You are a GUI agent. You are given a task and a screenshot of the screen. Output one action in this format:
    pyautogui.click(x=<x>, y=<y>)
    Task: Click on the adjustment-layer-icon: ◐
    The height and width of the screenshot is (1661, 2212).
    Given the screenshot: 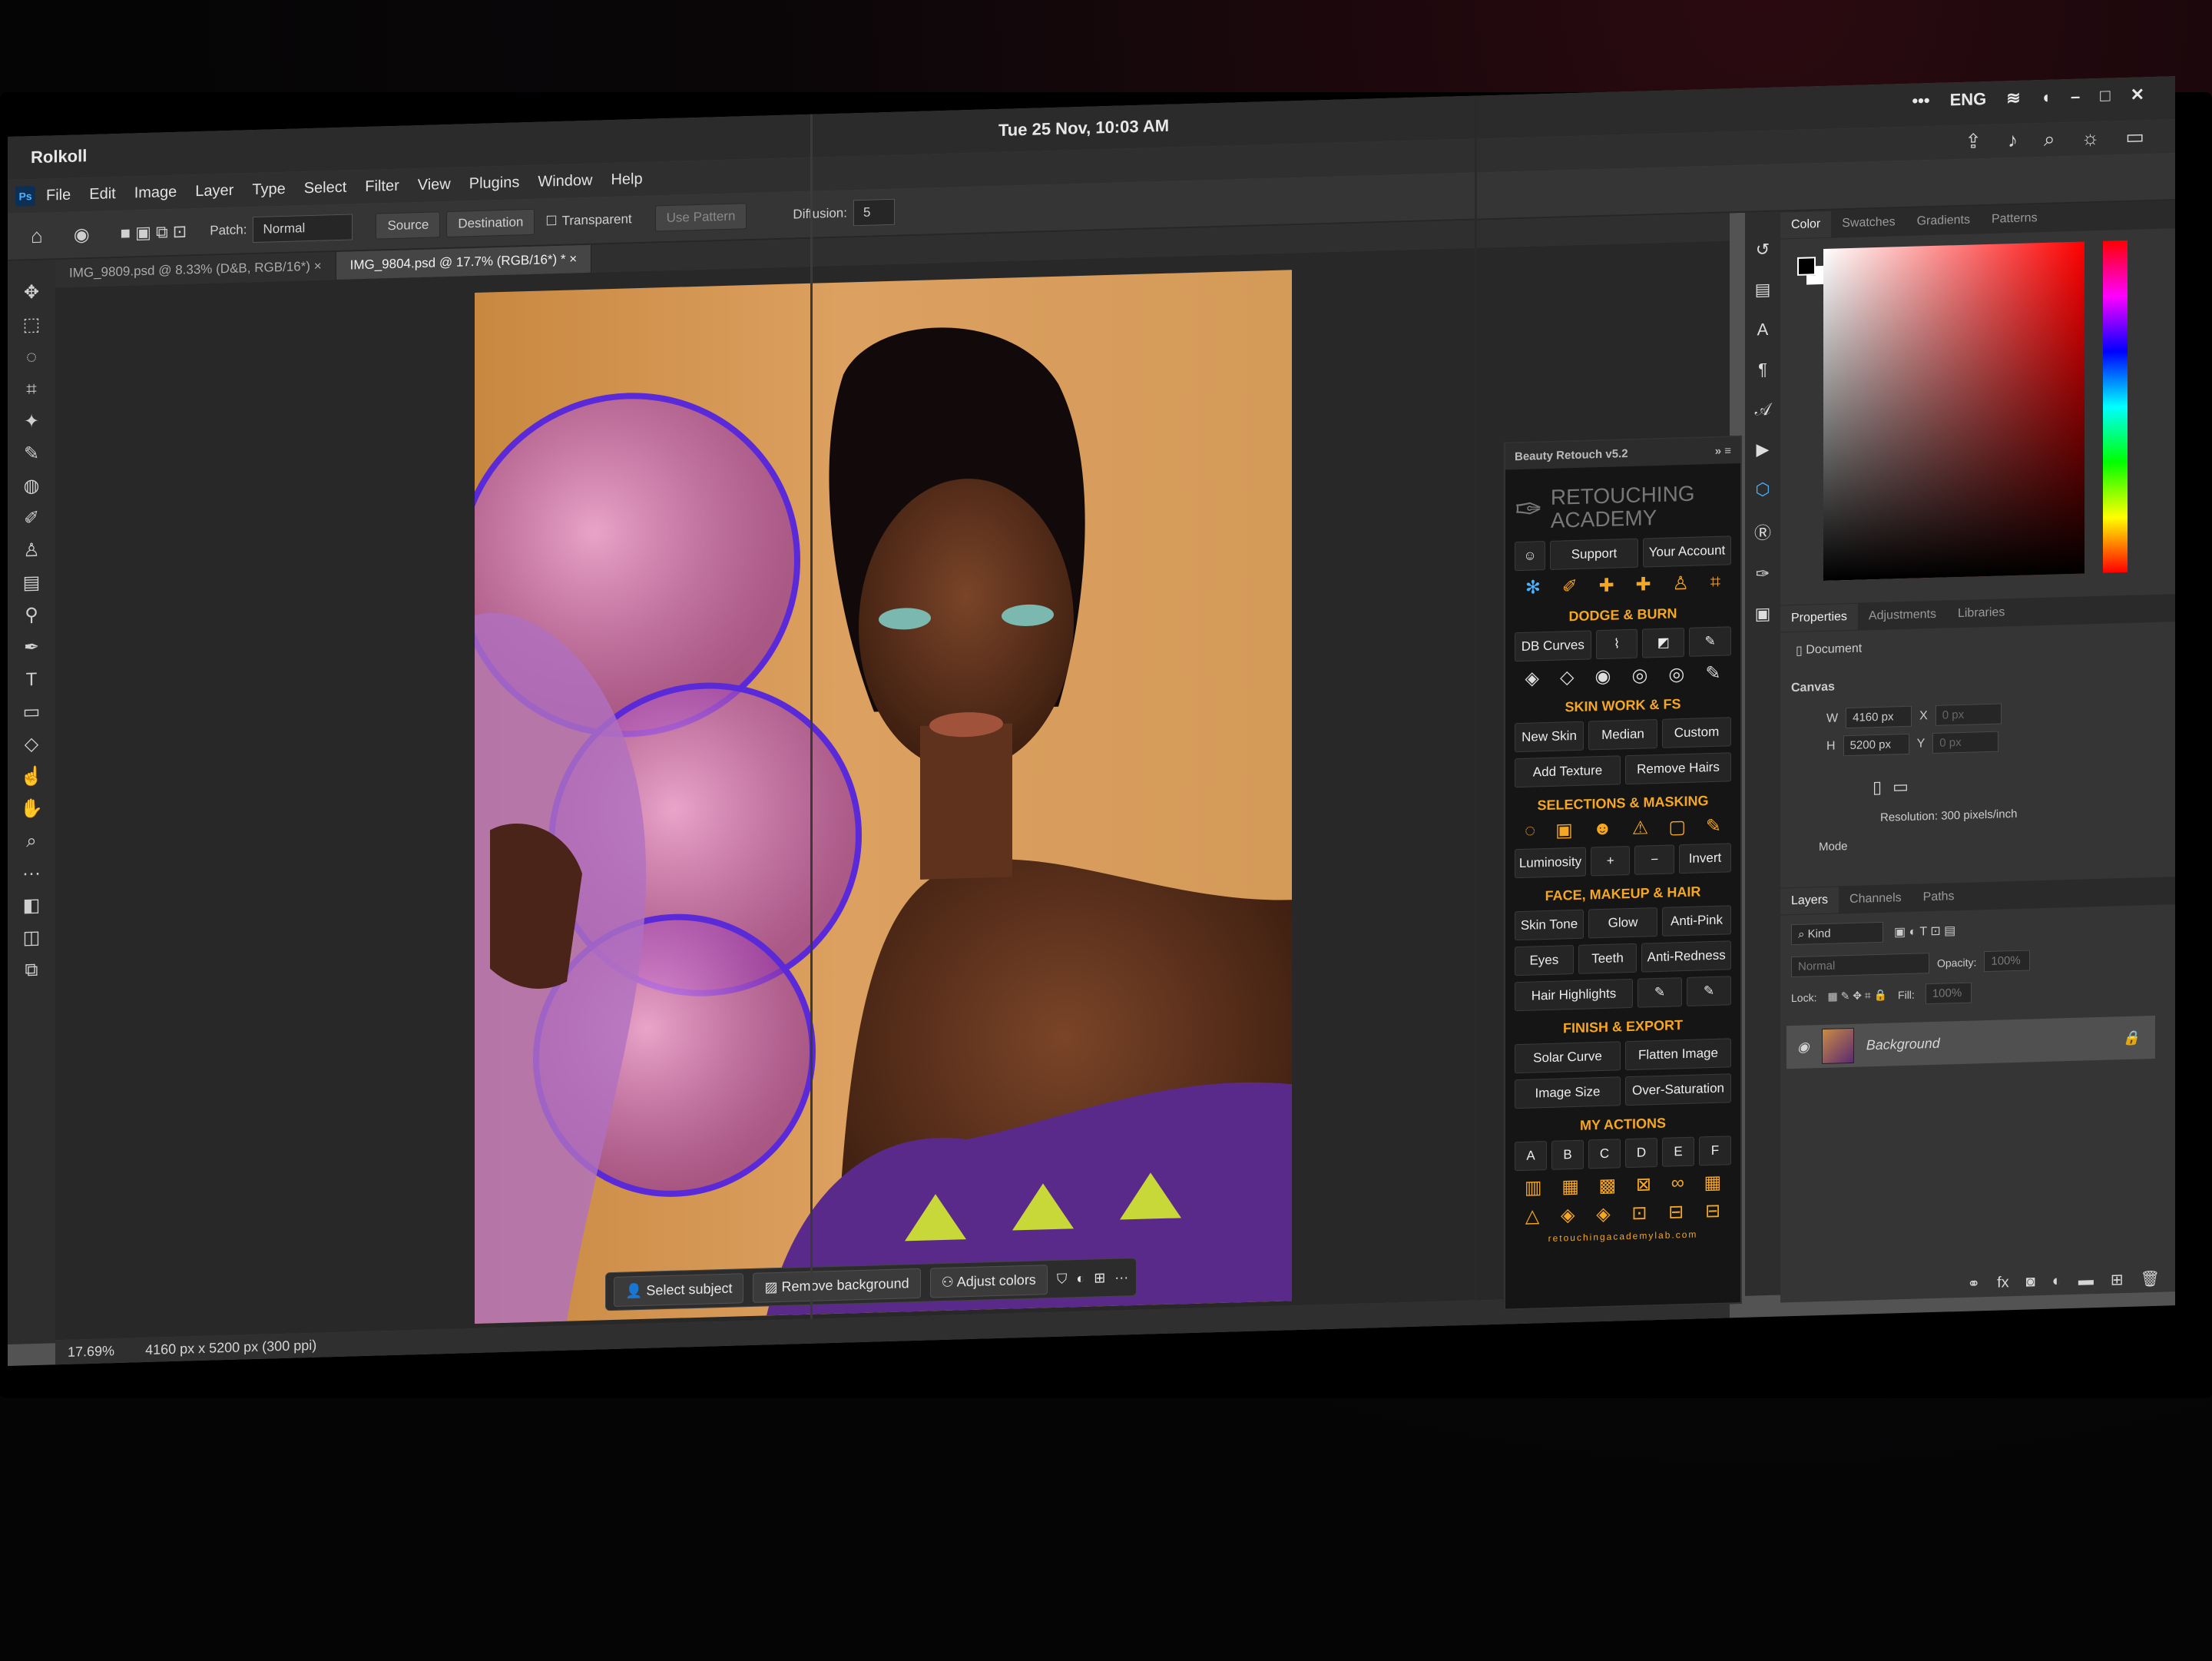 What is the action you would take?
    pyautogui.click(x=2056, y=1281)
    